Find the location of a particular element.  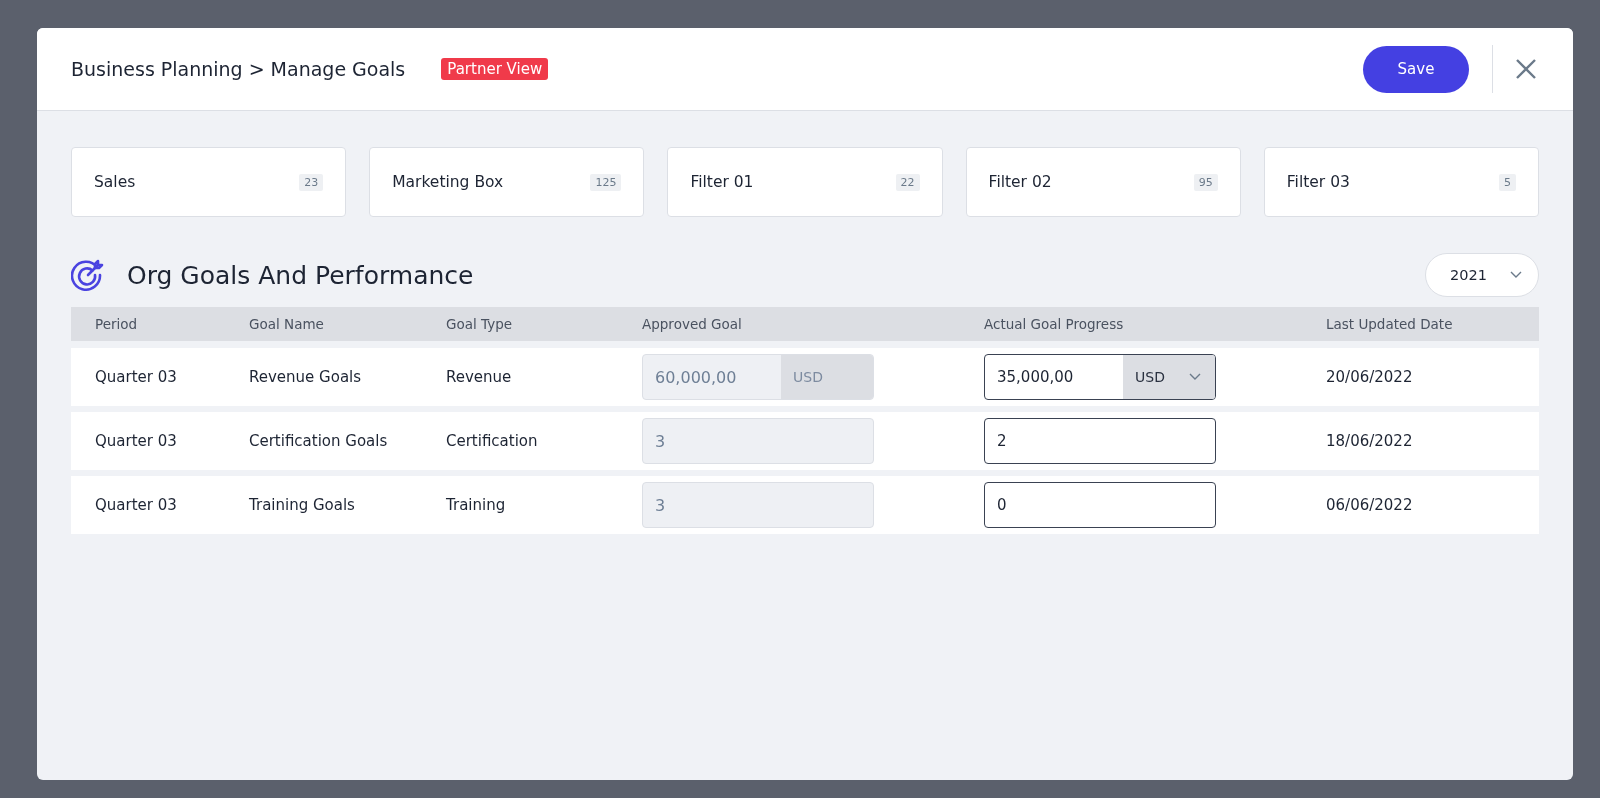

filter-card: Filter 01 22 is located at coordinates (805, 182).